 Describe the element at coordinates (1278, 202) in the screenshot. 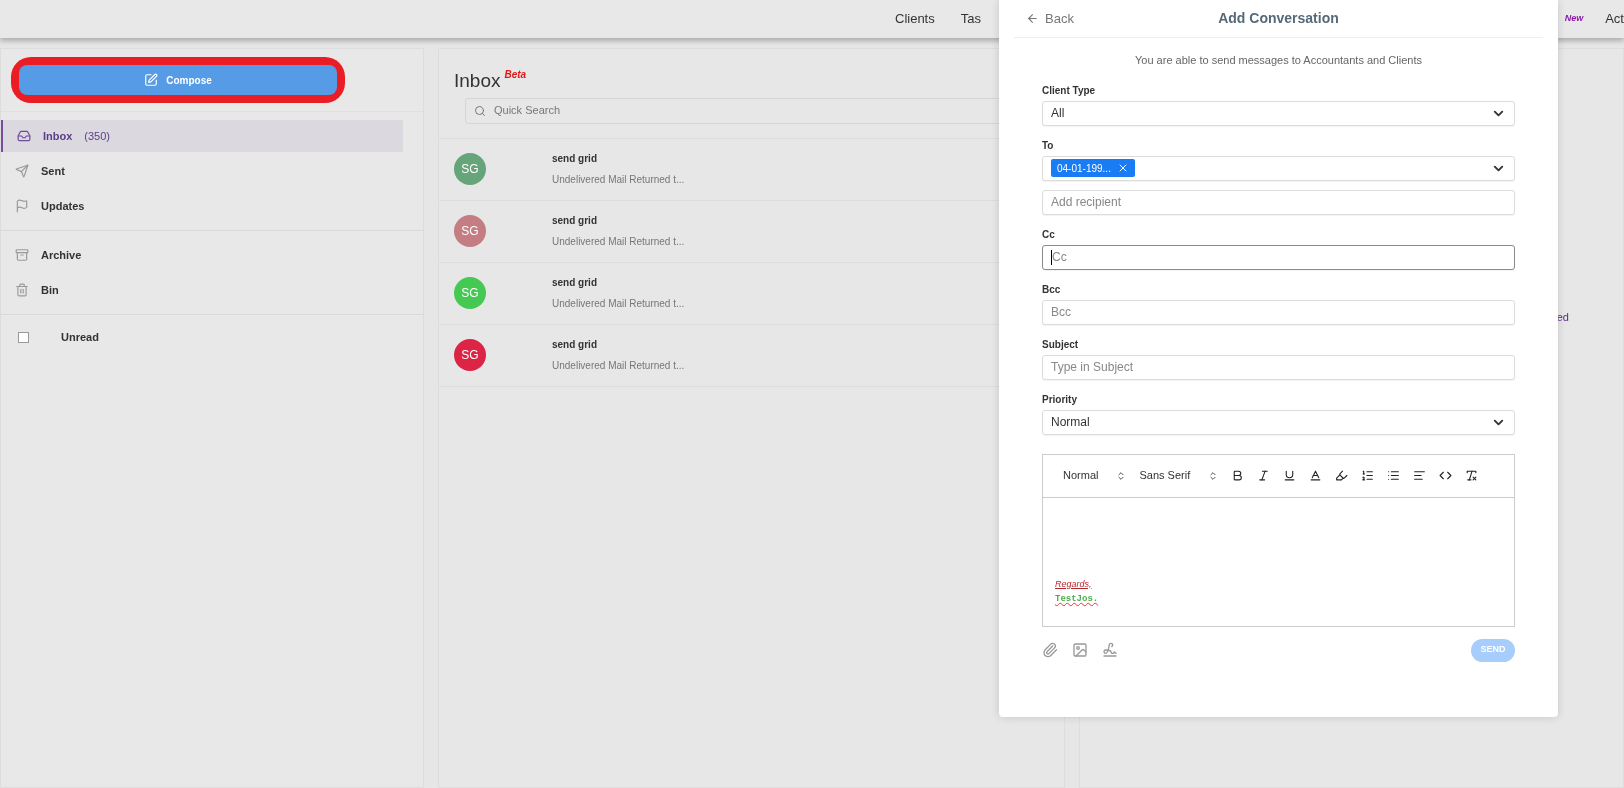

I see `text-field: Add recipient` at that location.